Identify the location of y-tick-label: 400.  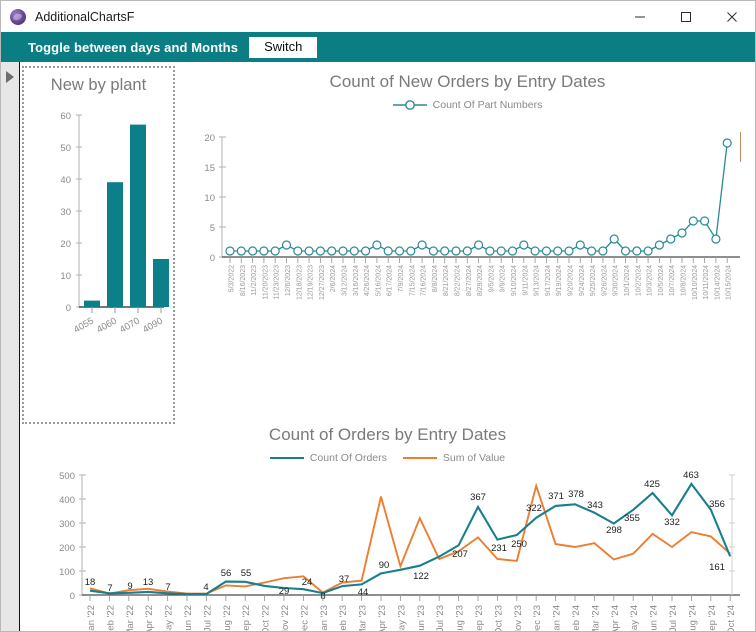
(67, 500).